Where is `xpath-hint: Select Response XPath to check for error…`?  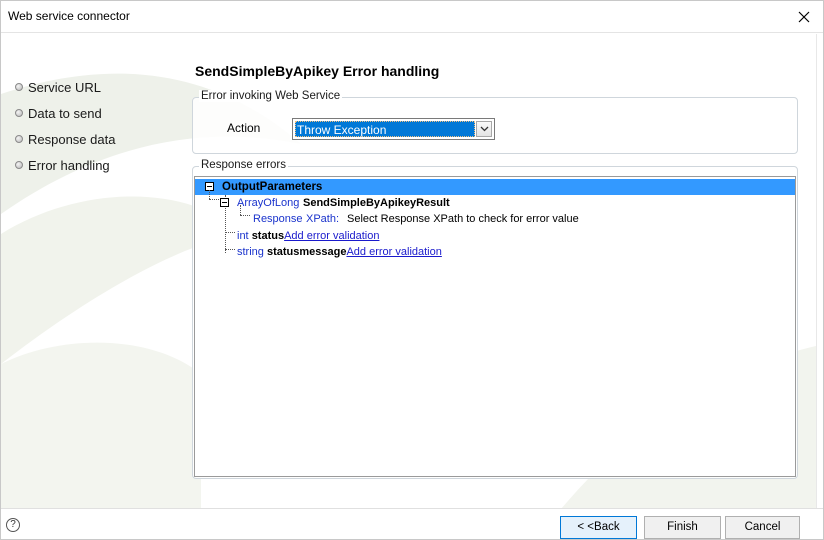
xpath-hint: Select Response XPath to check for error… is located at coordinates (463, 219).